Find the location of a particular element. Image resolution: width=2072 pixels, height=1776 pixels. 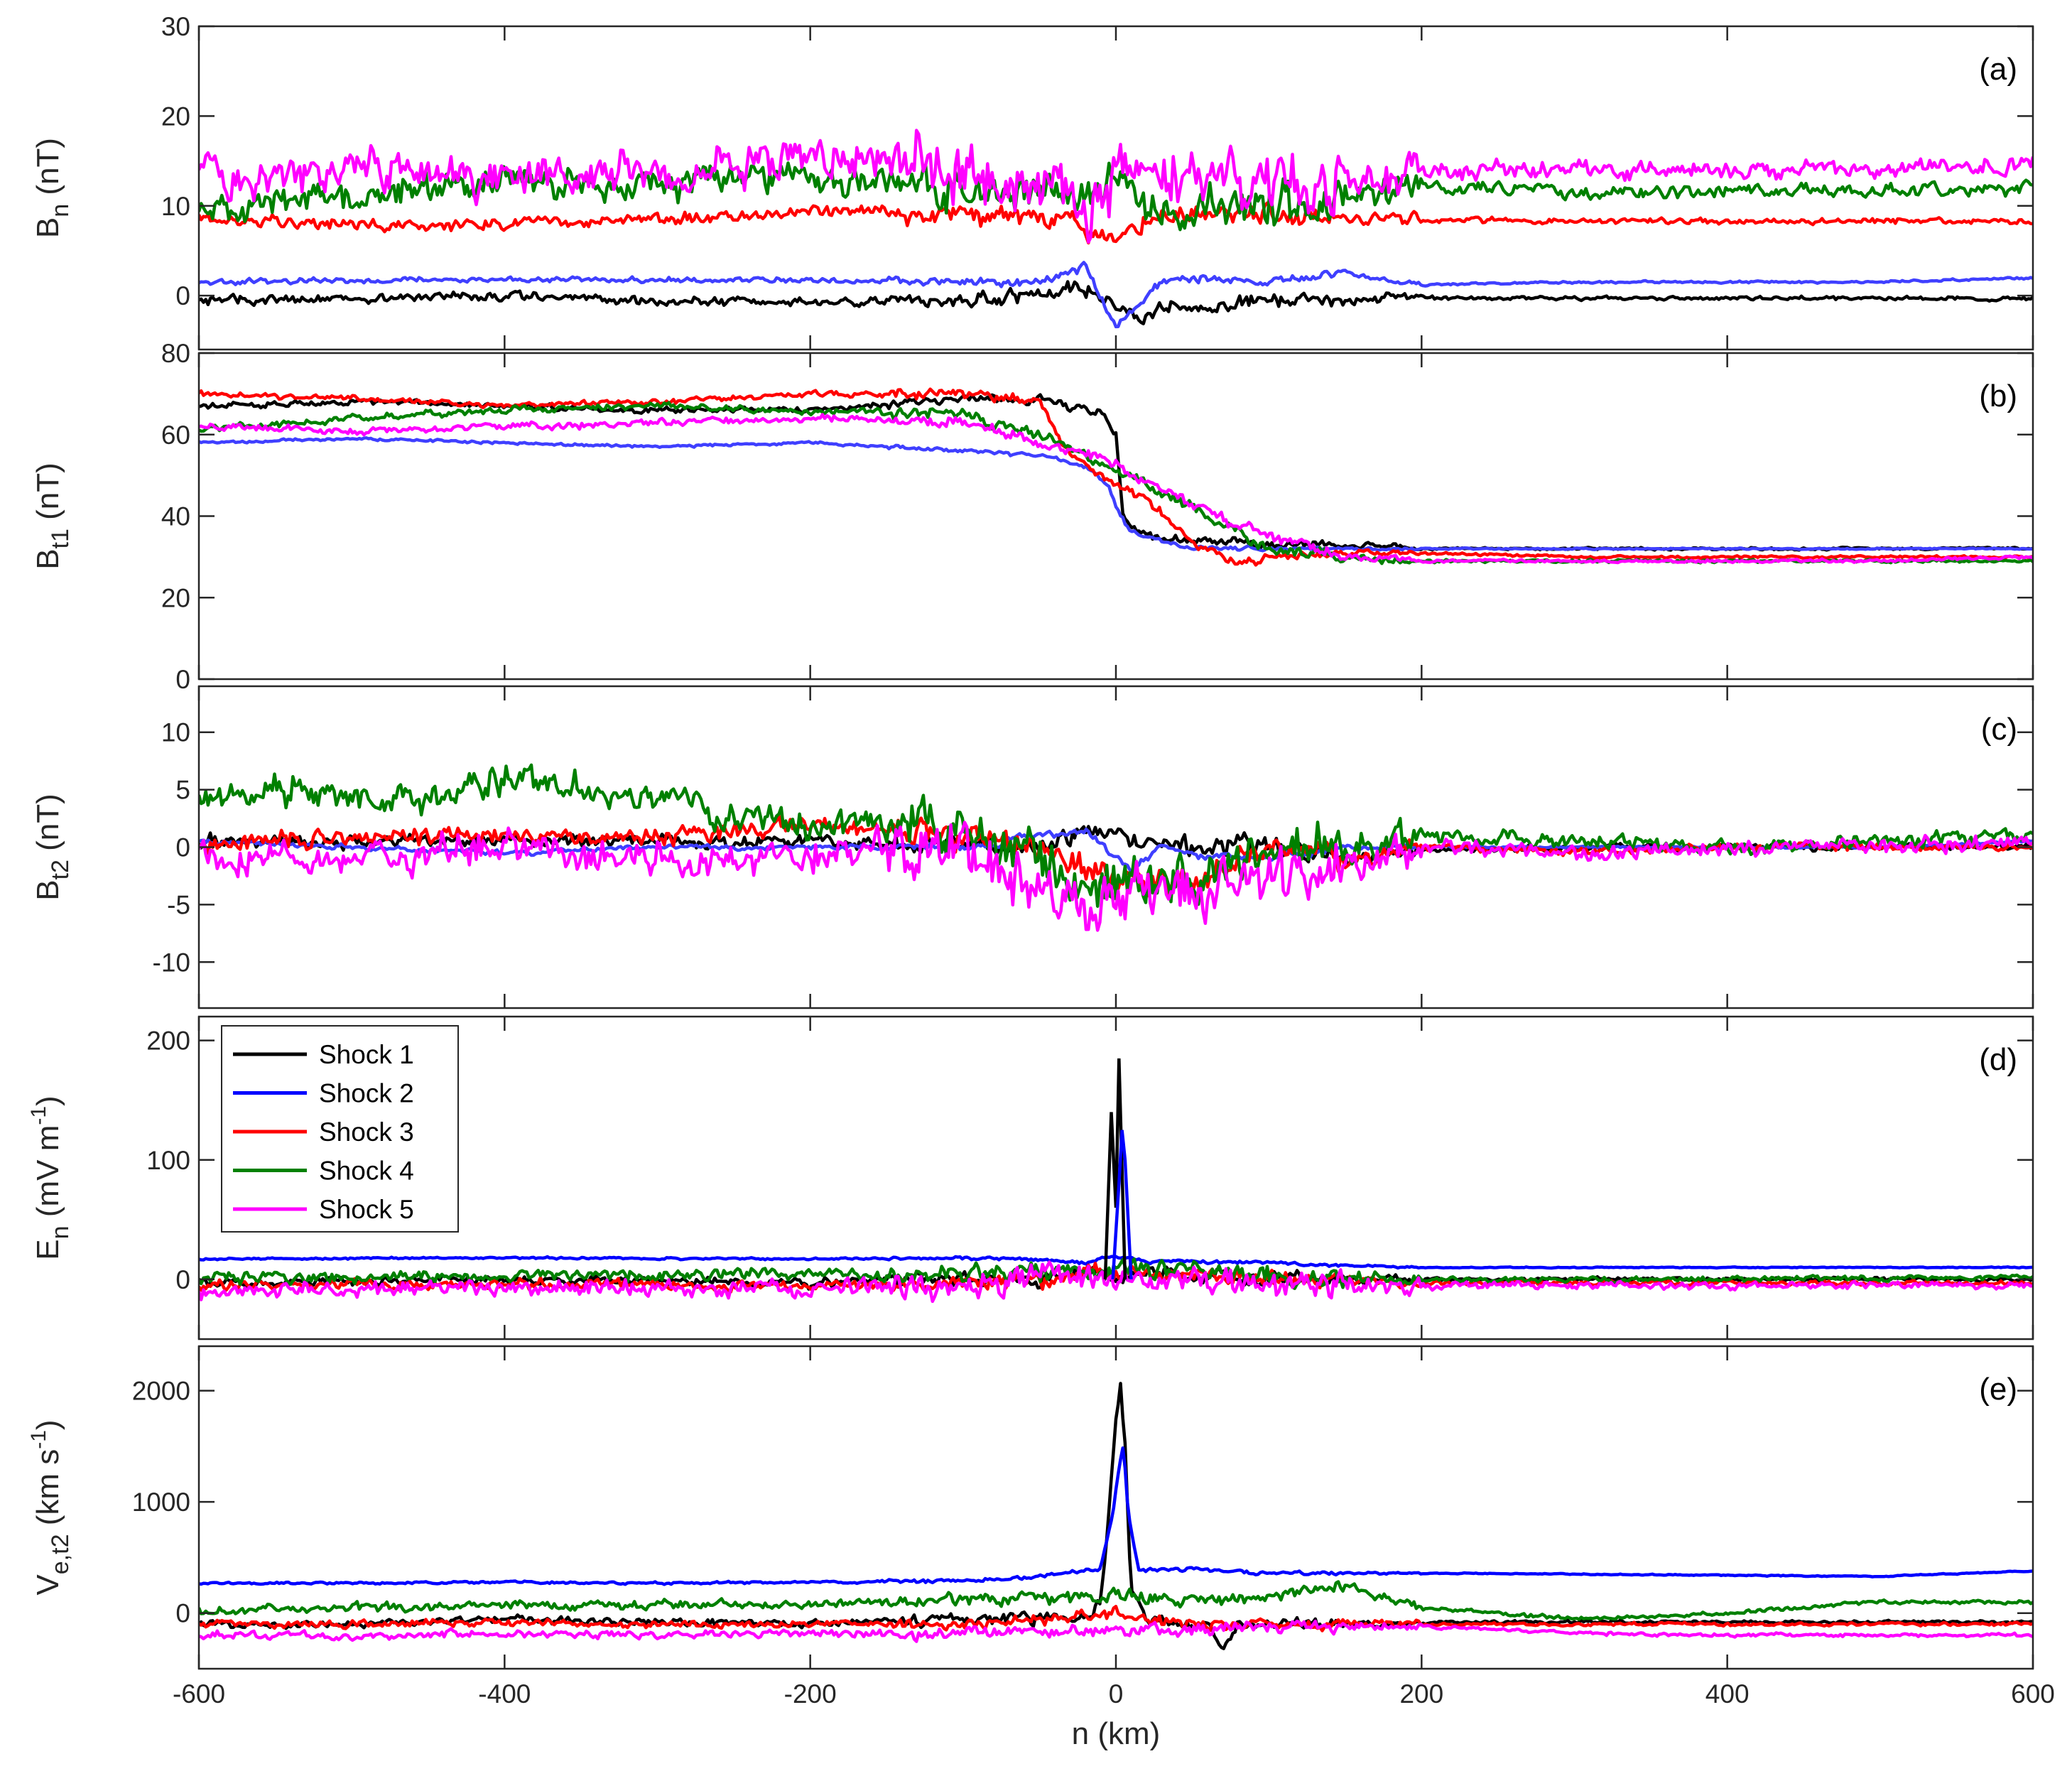

x-tick-label: -200 is located at coordinates (811, 1694).